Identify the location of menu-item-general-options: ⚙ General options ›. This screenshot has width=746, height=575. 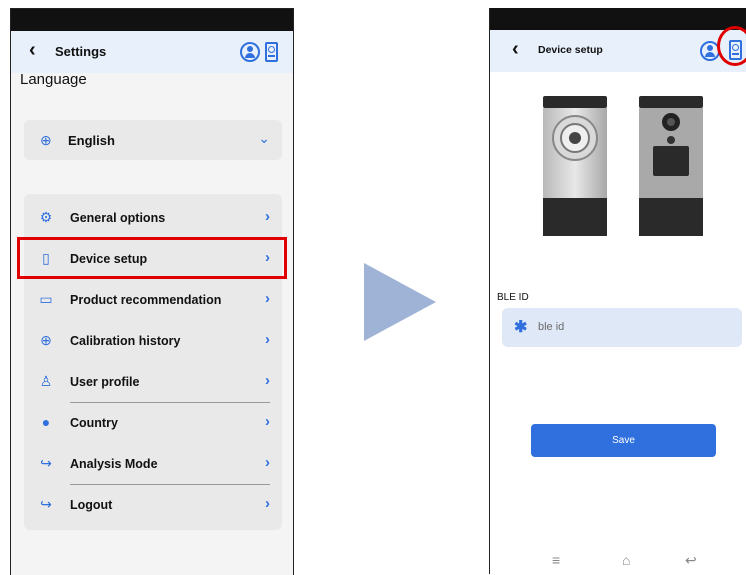
(153, 218).